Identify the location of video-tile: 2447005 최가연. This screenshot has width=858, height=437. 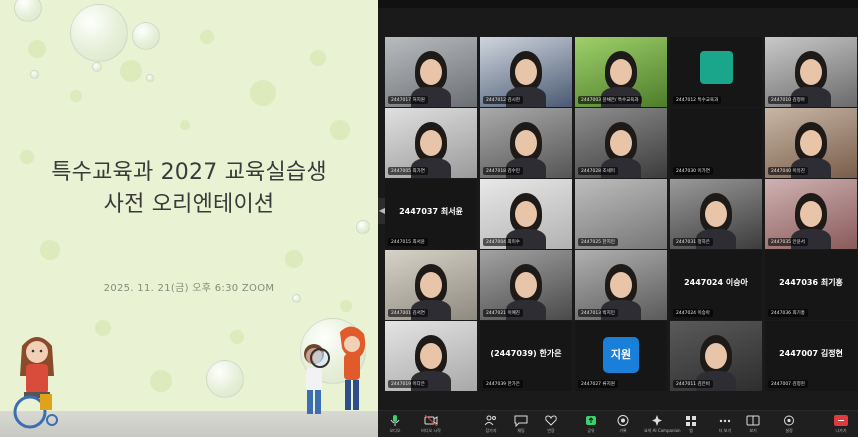
(431, 143).